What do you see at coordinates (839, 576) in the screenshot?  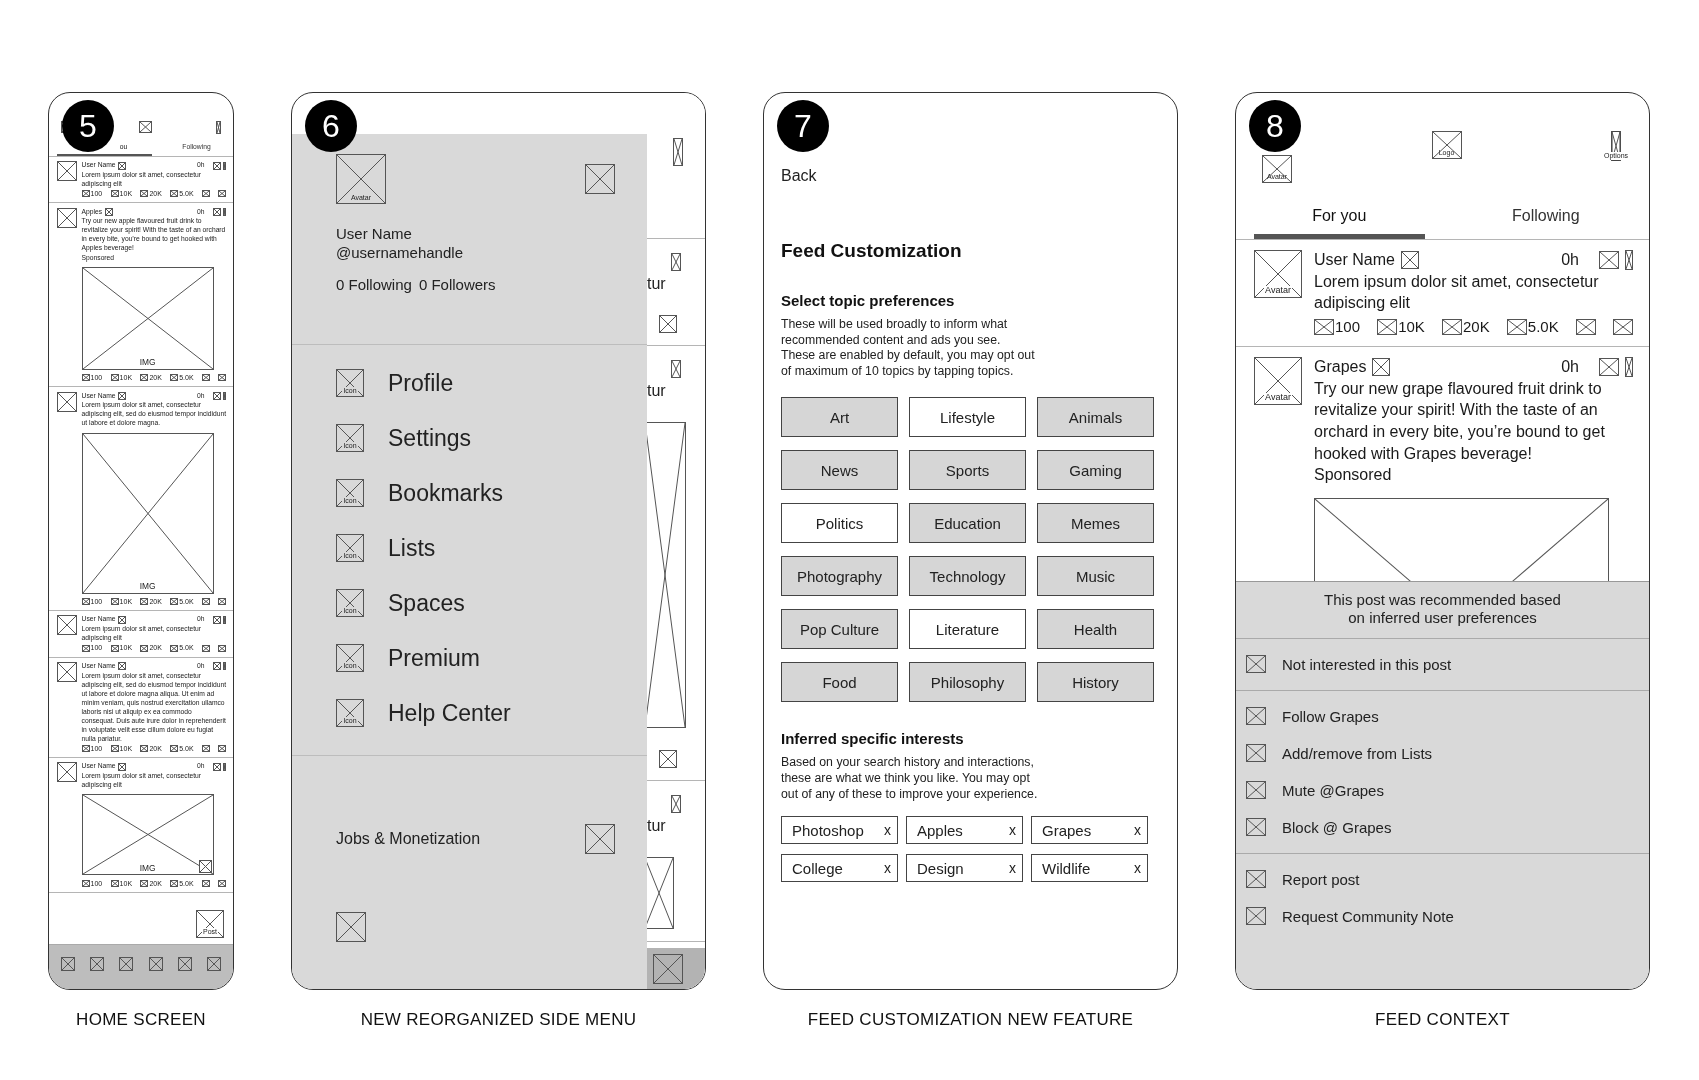 I see `topic-chip: Photography` at bounding box center [839, 576].